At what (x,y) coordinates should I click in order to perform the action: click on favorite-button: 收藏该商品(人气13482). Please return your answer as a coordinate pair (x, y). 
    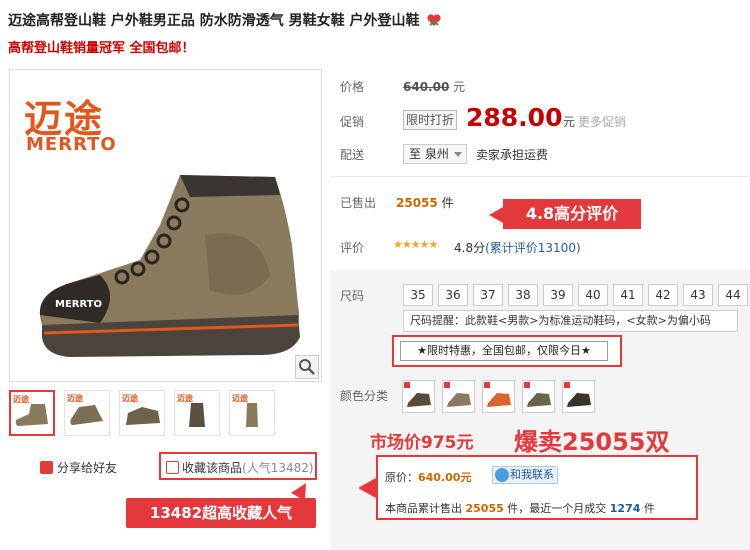
    Looking at the image, I should click on (240, 467).